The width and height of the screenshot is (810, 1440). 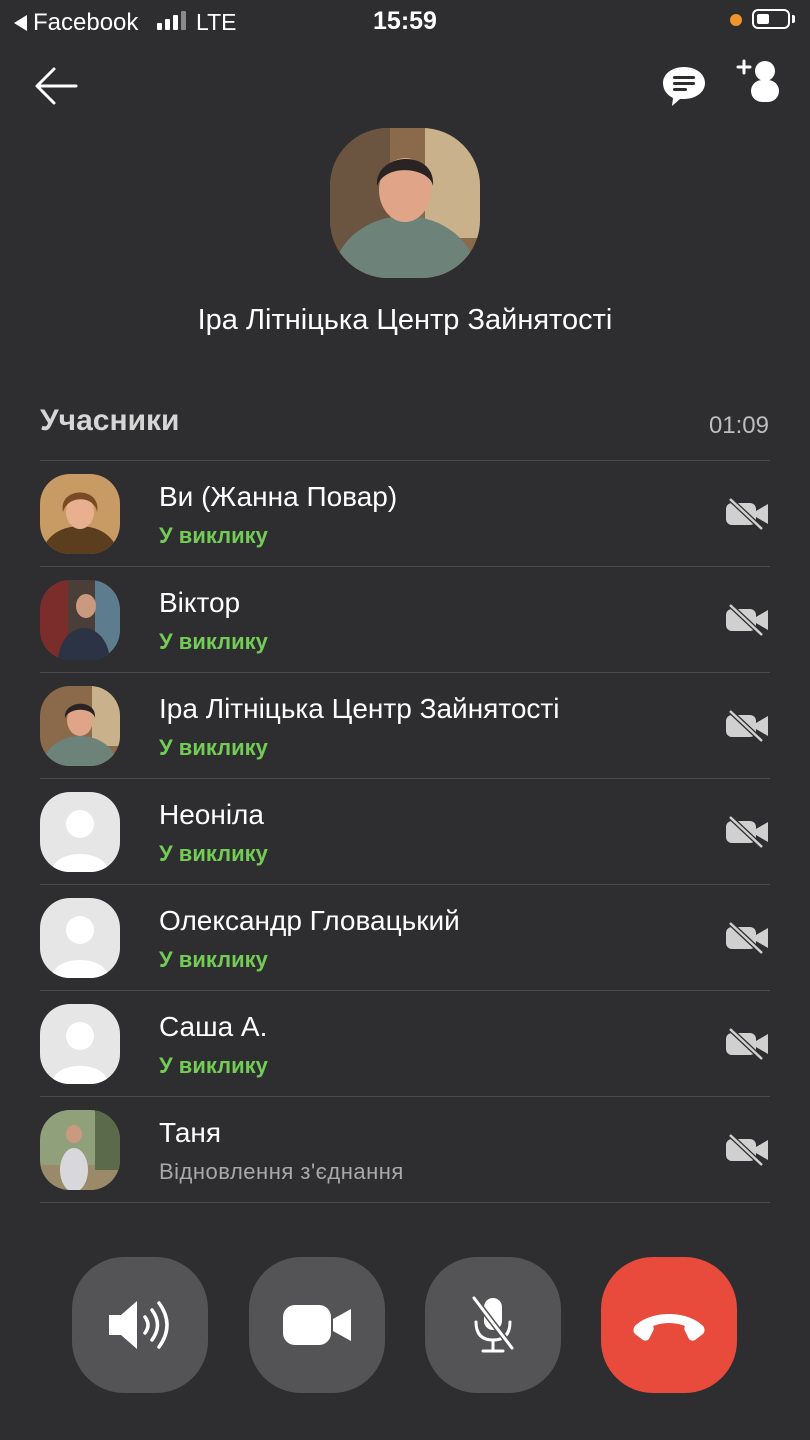 I want to click on participant-row: Саша А. У виклику, so click(x=405, y=1044).